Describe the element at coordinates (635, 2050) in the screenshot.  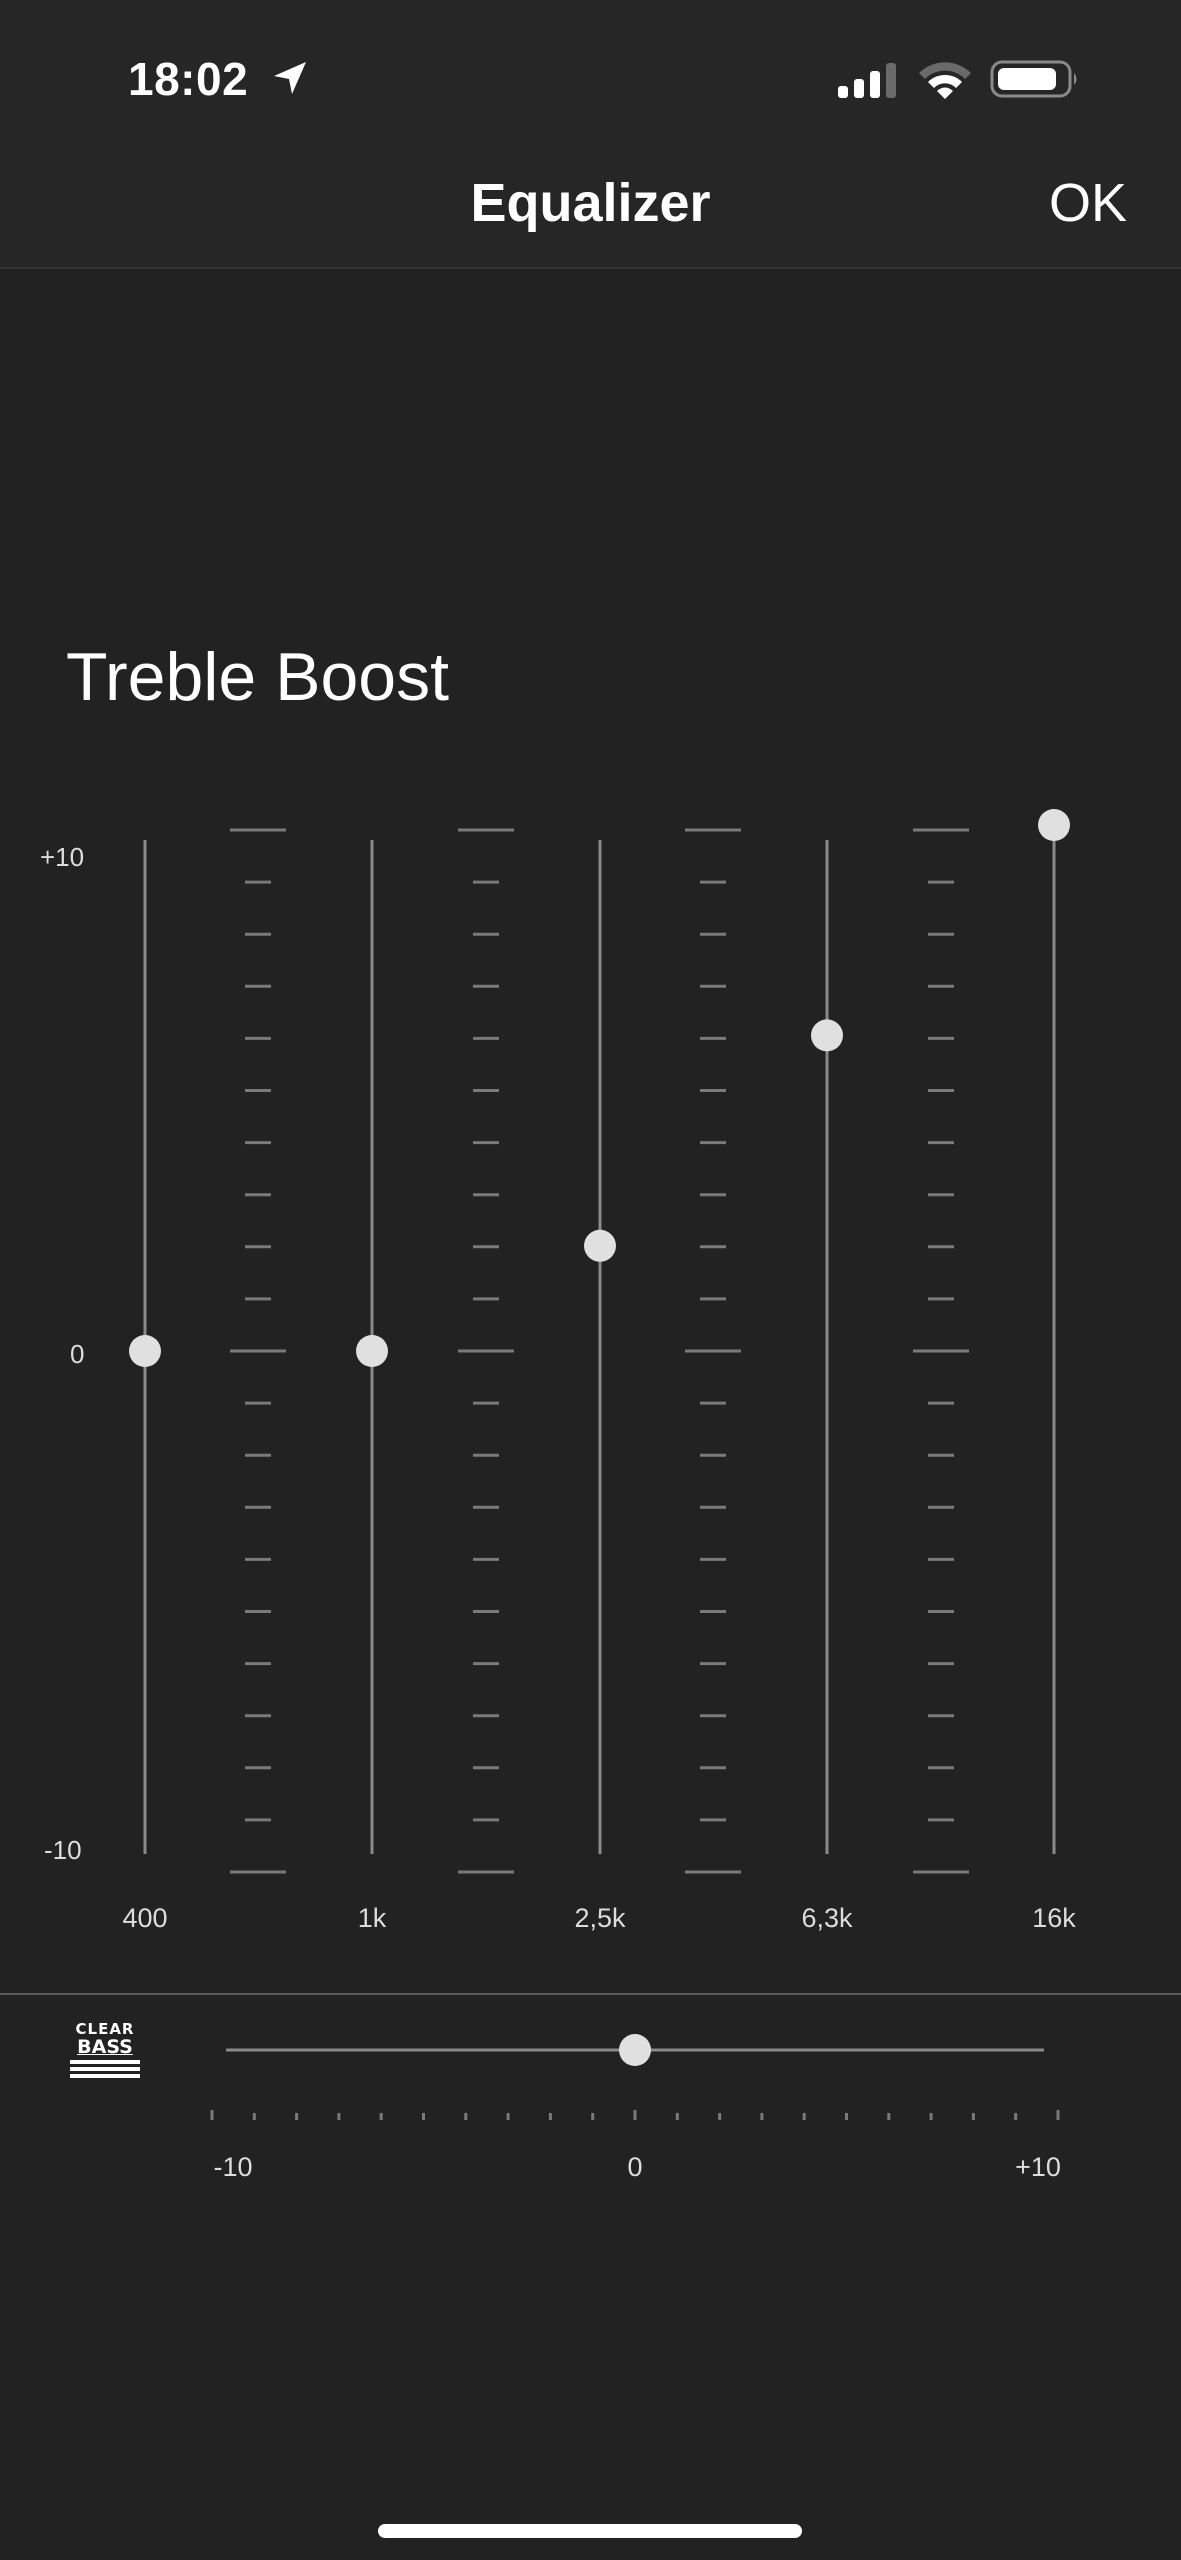
I see `clear-bass-knob` at that location.